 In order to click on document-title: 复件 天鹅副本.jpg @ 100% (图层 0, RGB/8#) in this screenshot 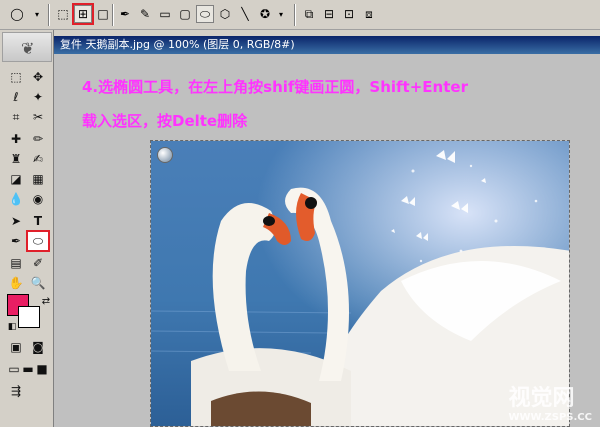, I will do `click(177, 44)`.